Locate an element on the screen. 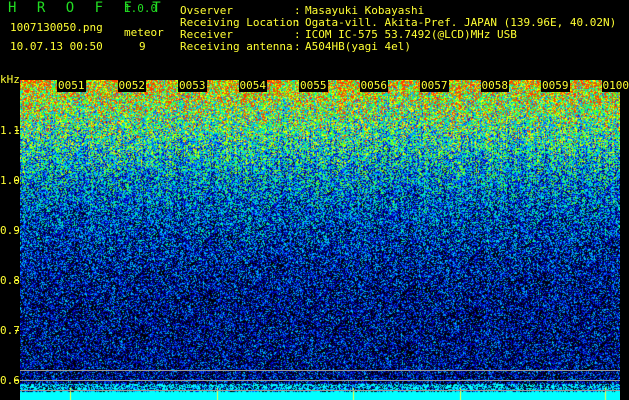  time-label: 0051 is located at coordinates (71, 85).